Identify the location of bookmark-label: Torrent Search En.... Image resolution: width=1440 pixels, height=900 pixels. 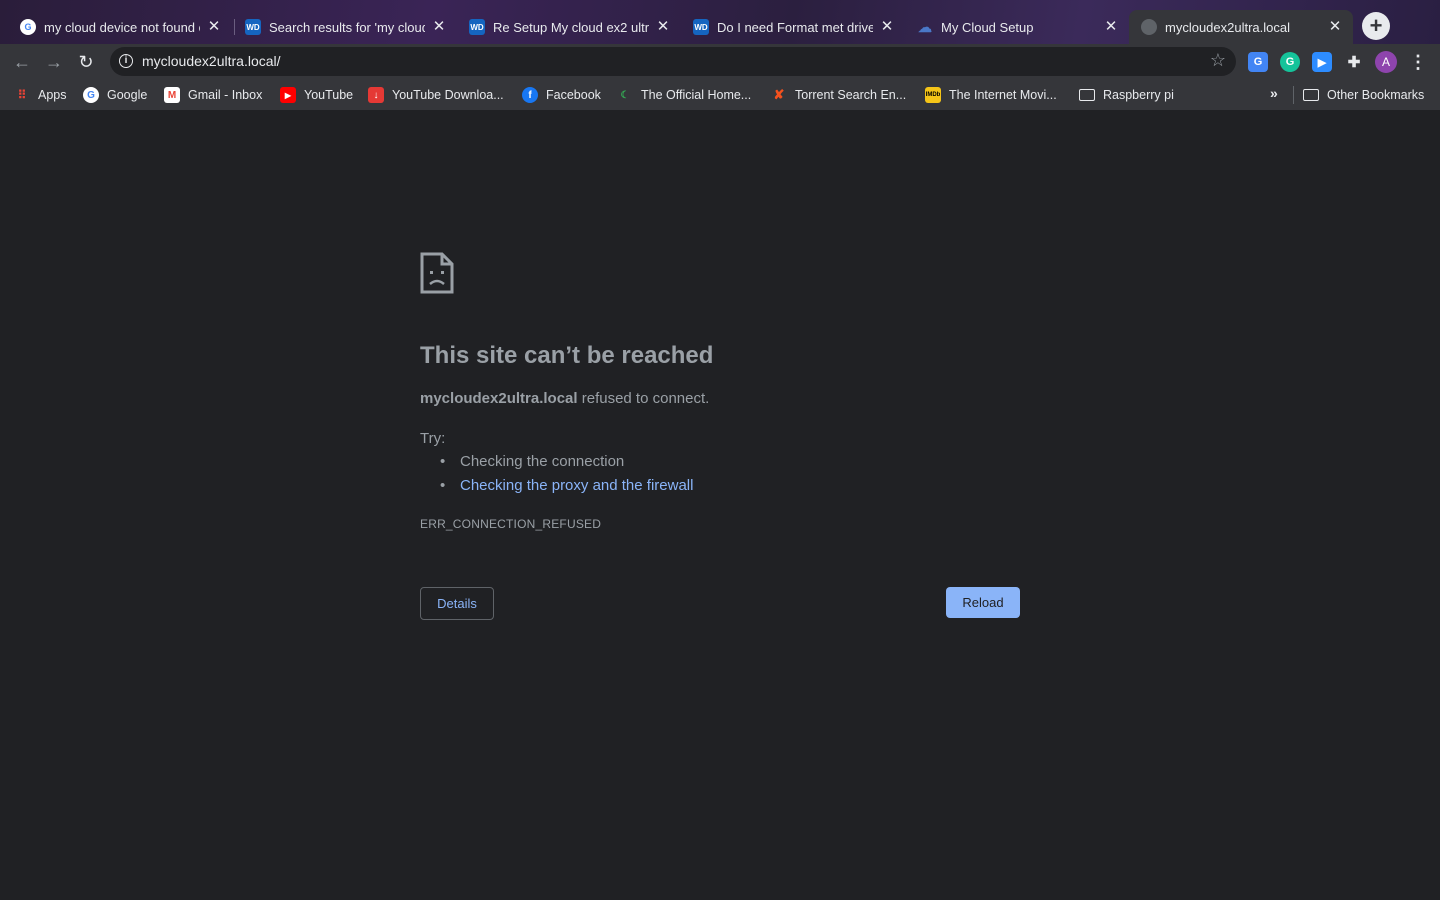
(851, 95).